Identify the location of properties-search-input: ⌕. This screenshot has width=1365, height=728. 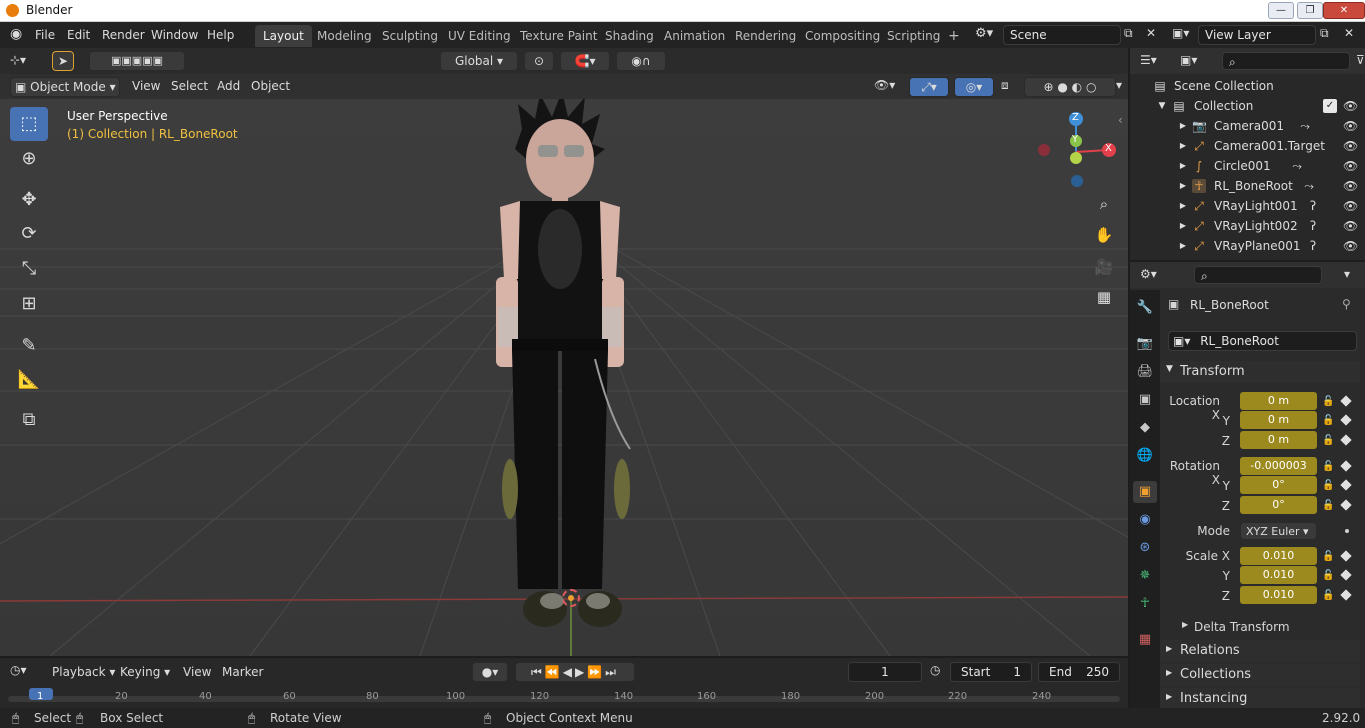
(1258, 275).